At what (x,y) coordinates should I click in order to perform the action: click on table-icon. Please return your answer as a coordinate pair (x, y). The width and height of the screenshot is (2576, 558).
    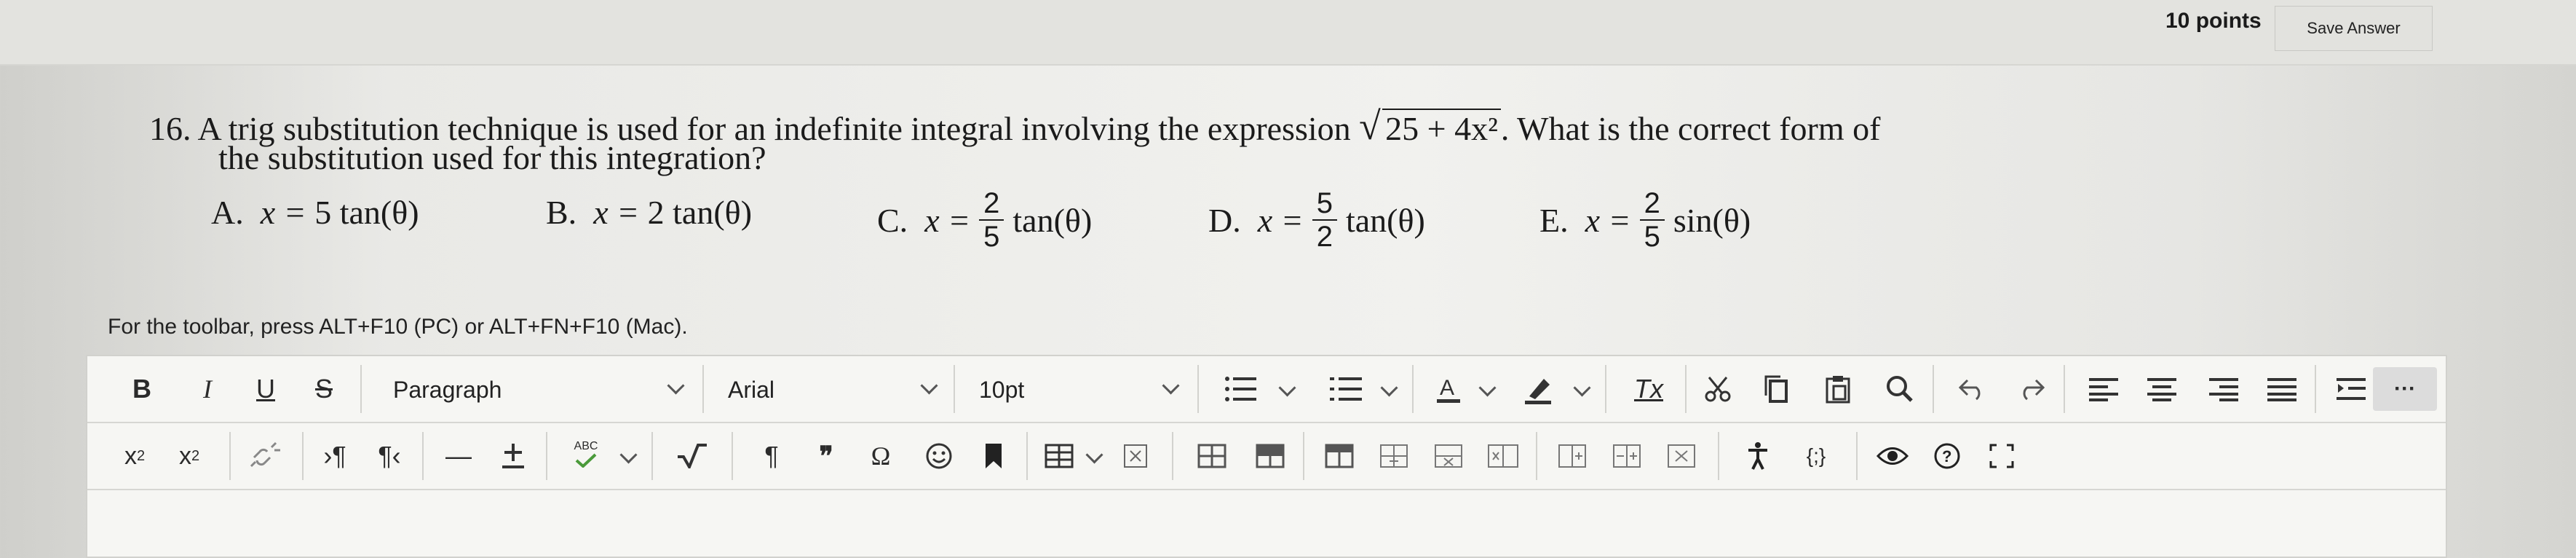
    Looking at the image, I should click on (1059, 456).